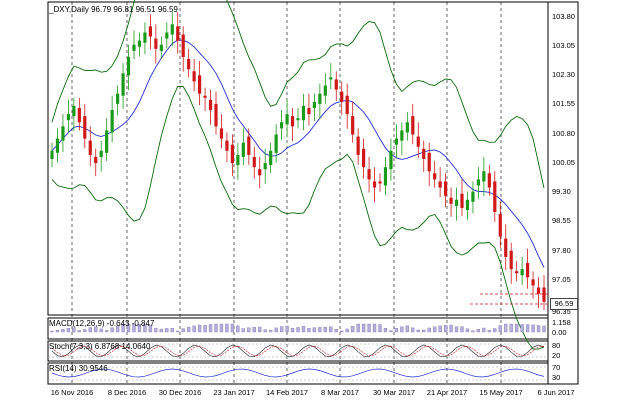  What do you see at coordinates (287, 392) in the screenshot?
I see `date-label: 14 Feb 2017` at bounding box center [287, 392].